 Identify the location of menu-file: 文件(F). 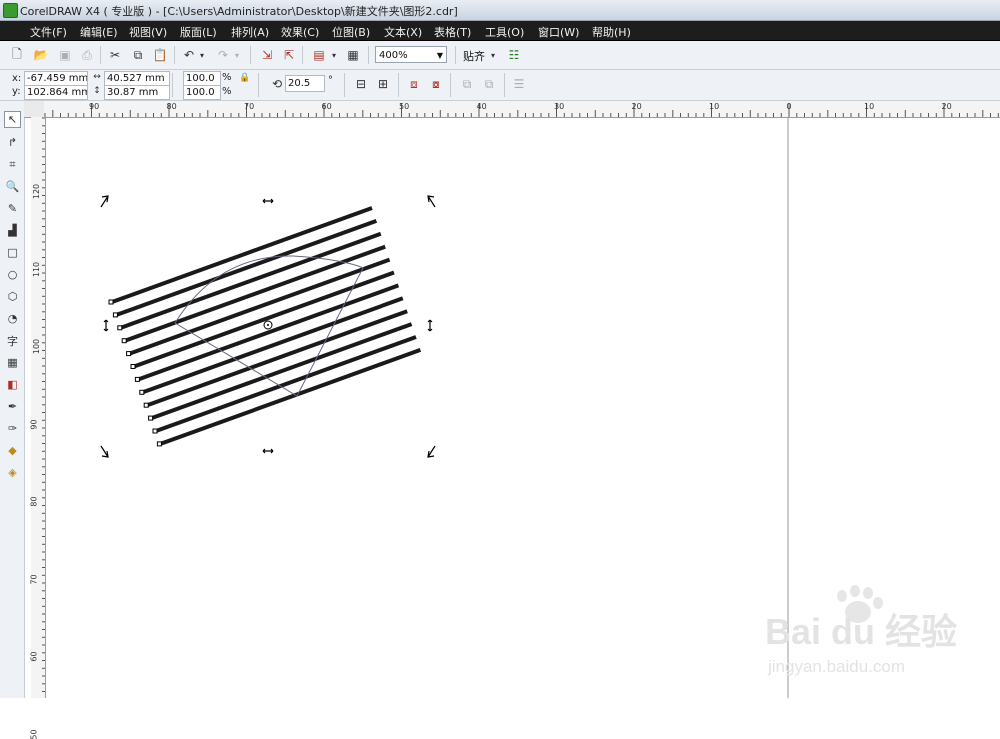
(48, 32).